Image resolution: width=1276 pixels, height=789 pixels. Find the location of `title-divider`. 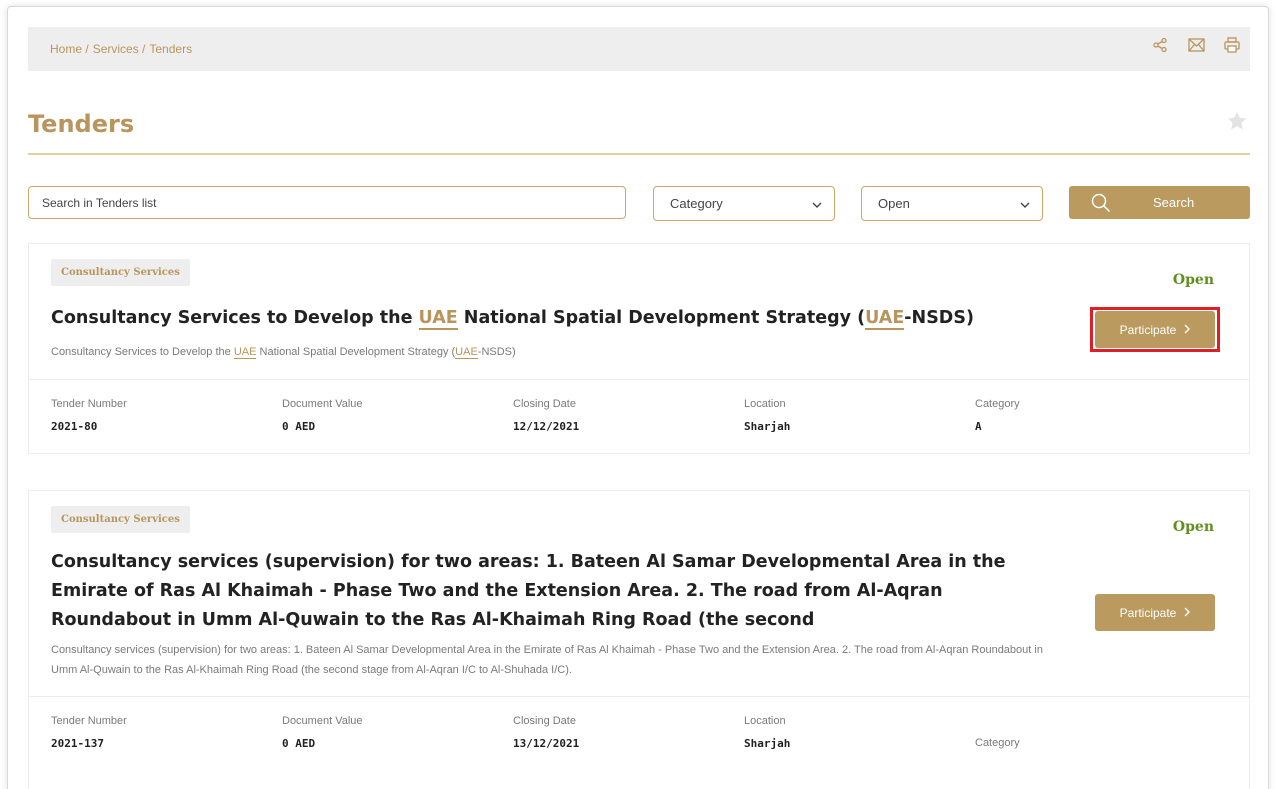

title-divider is located at coordinates (639, 154).